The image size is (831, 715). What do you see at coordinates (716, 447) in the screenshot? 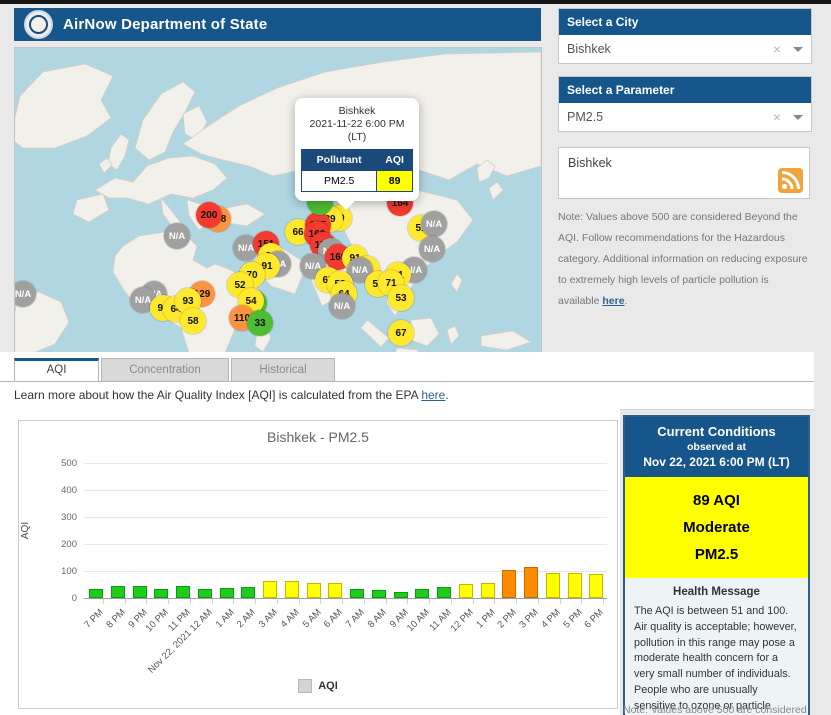
I see `conditions-observed-at: observed at` at bounding box center [716, 447].